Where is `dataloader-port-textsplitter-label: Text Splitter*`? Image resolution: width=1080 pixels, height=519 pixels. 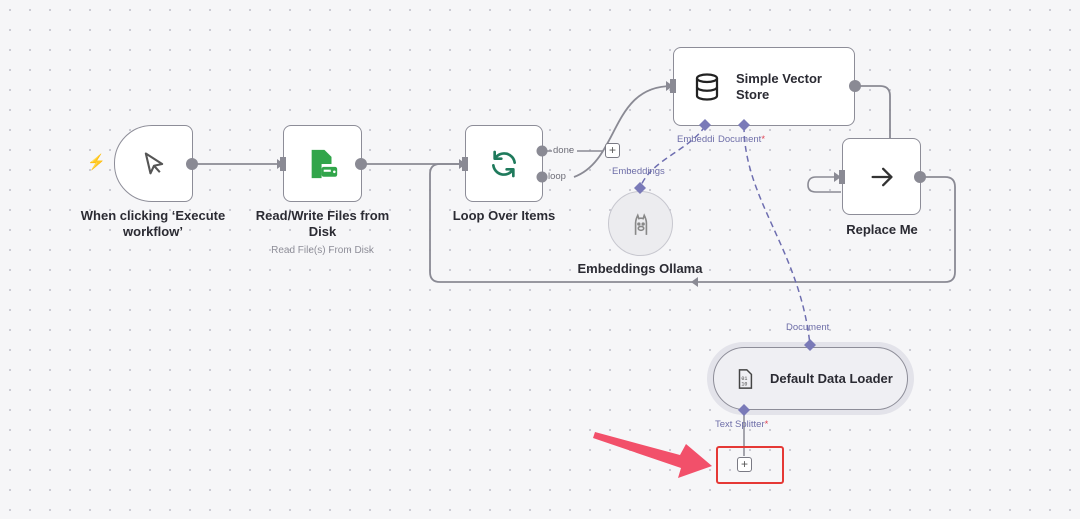 dataloader-port-textsplitter-label: Text Splitter* is located at coordinates (741, 424).